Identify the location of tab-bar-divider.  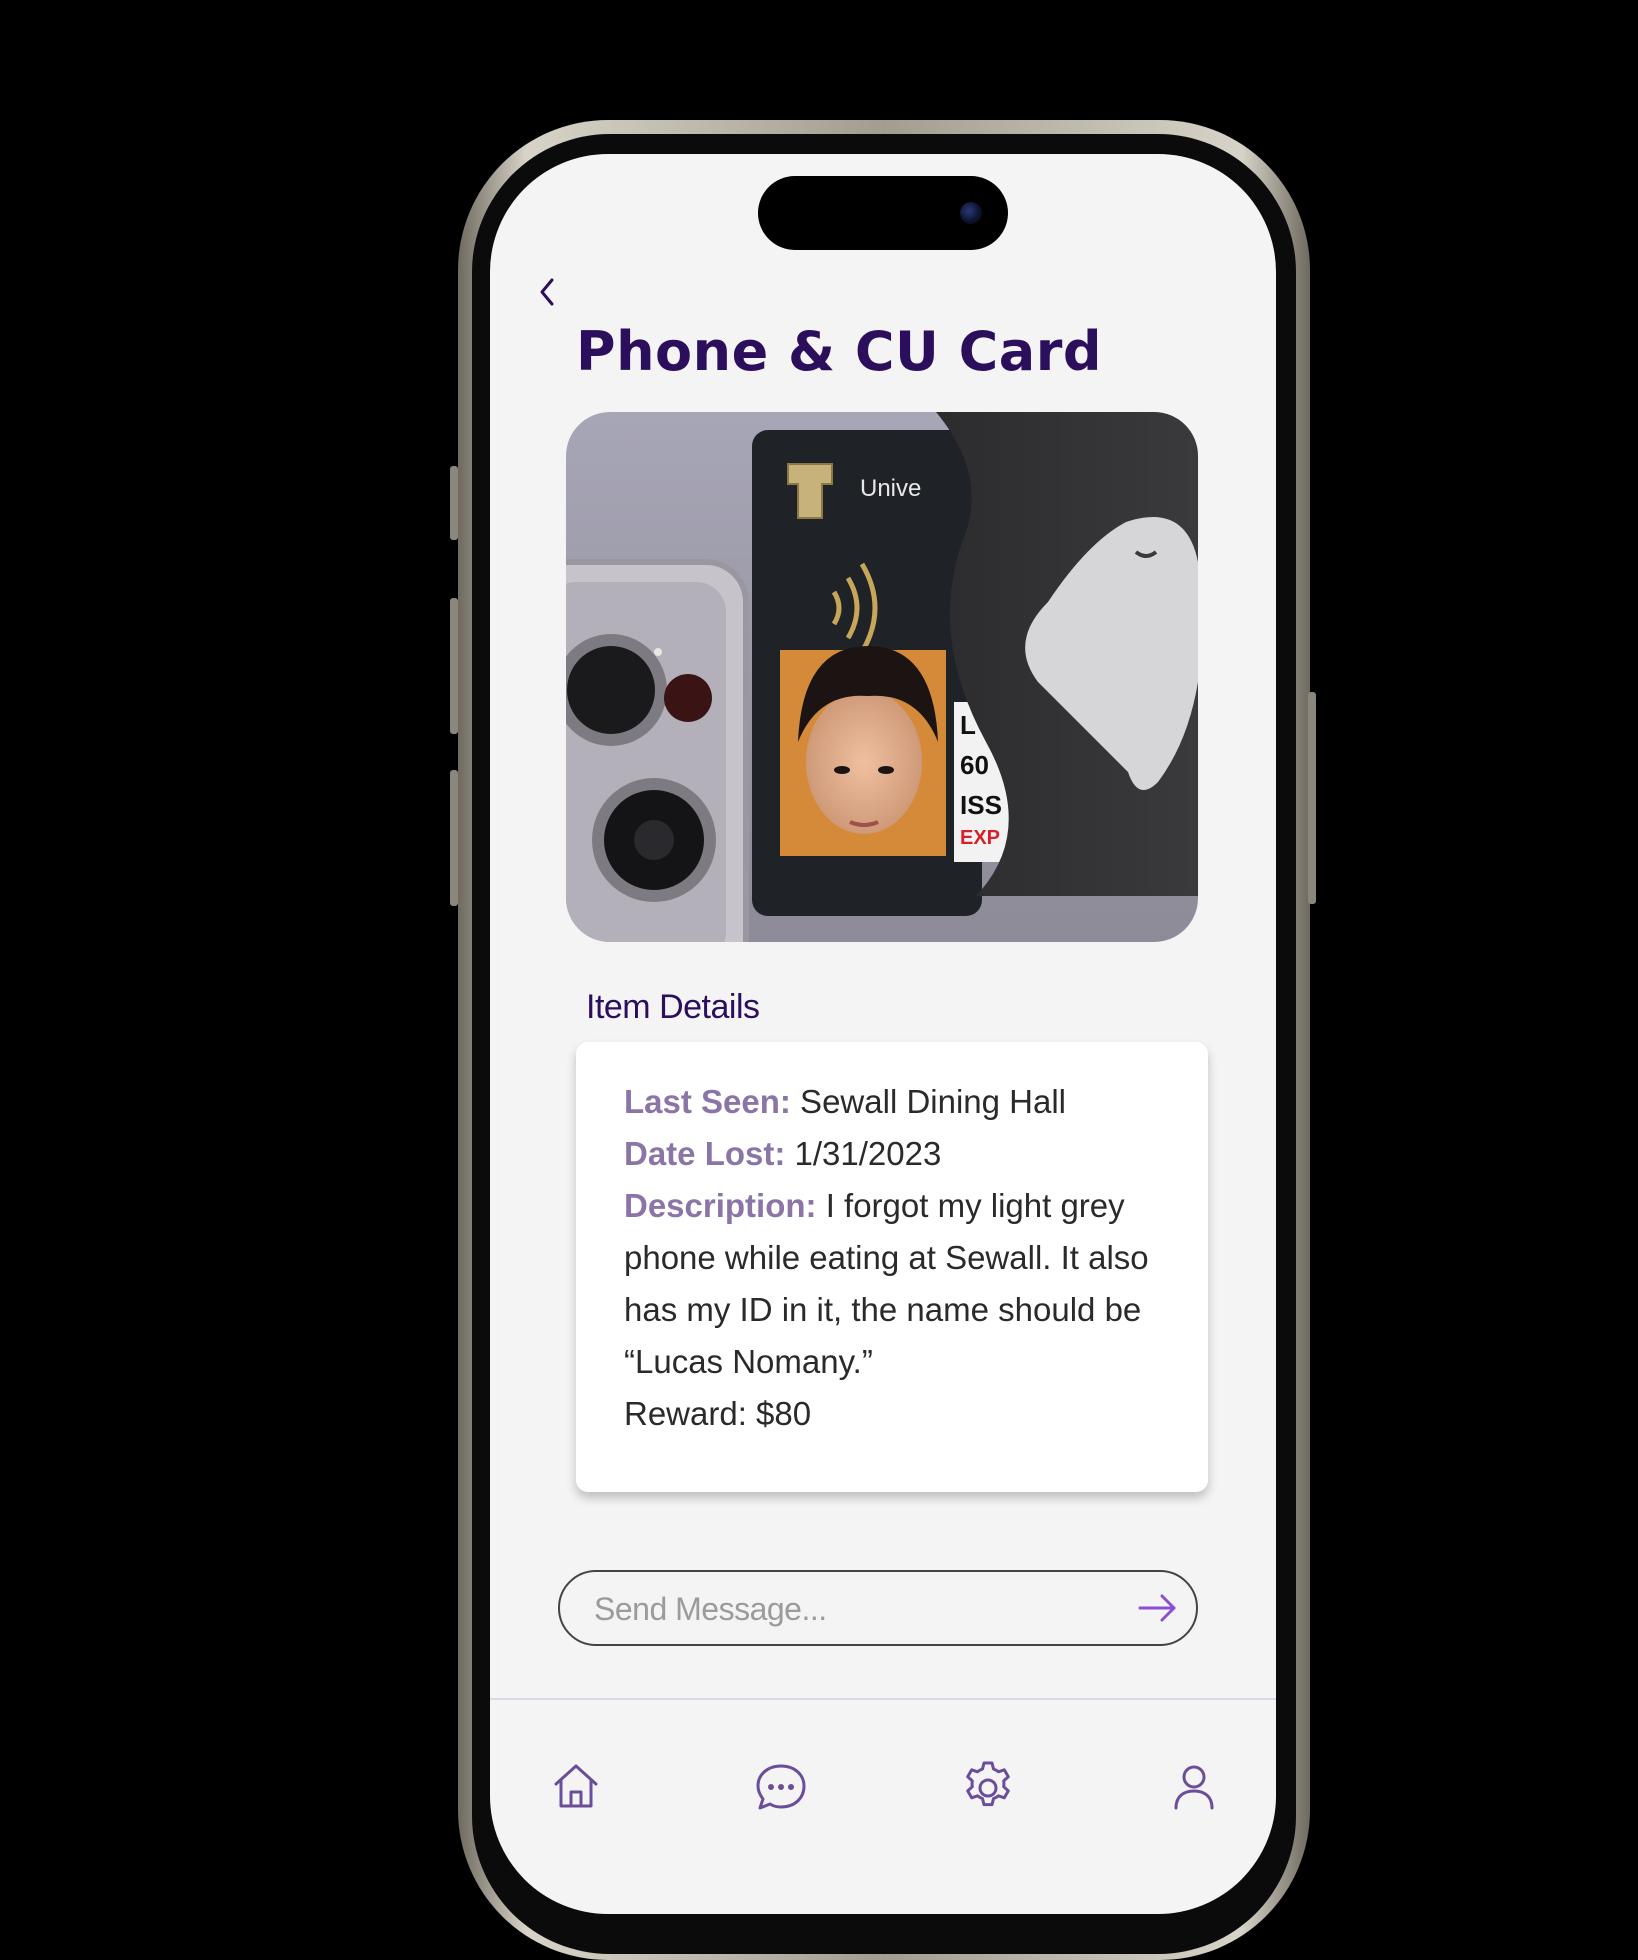
(883, 1699).